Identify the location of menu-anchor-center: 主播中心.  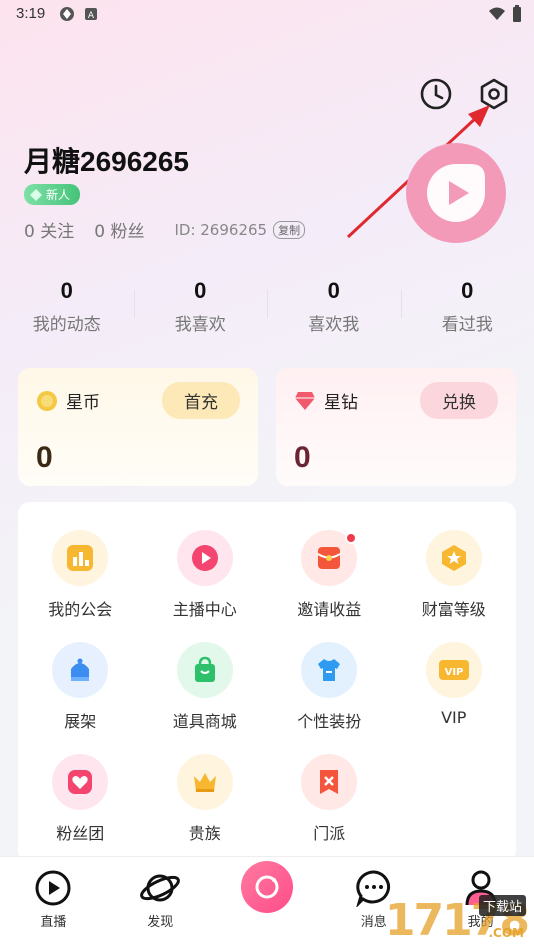
(205, 575).